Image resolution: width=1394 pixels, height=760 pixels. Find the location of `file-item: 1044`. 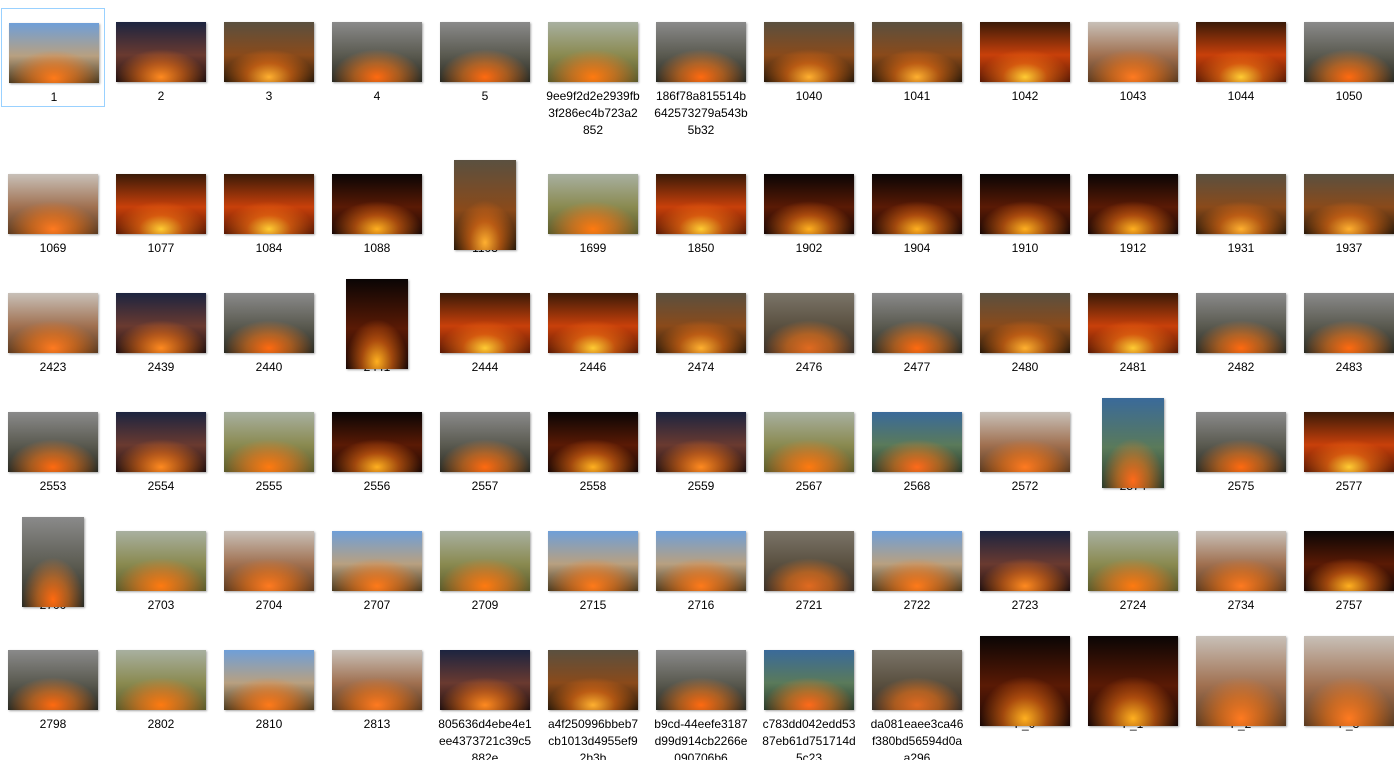

file-item: 1044 is located at coordinates (1241, 56).